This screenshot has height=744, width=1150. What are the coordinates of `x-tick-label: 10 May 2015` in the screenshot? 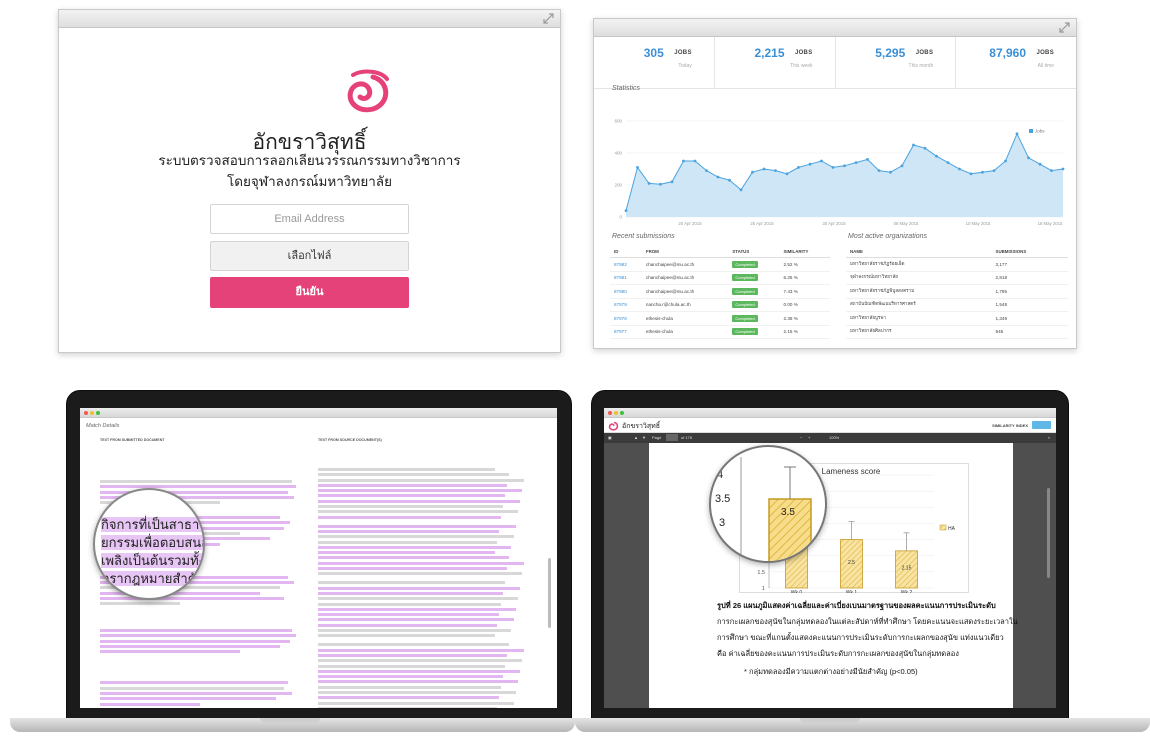 It's located at (978, 223).